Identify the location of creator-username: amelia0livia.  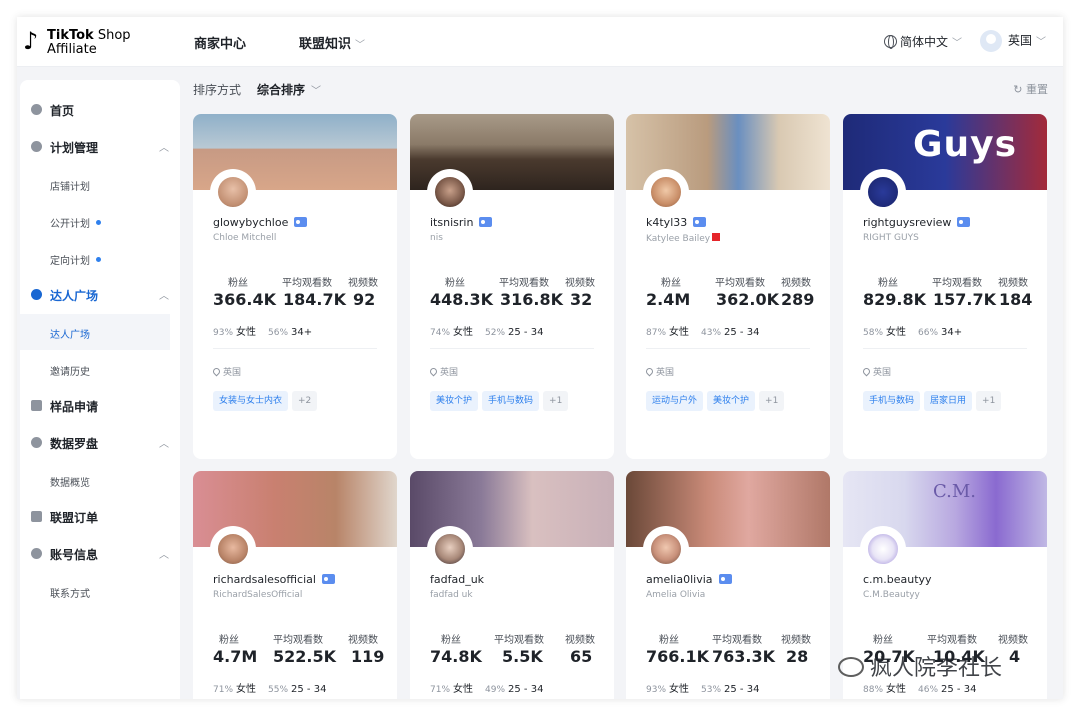
(689, 579).